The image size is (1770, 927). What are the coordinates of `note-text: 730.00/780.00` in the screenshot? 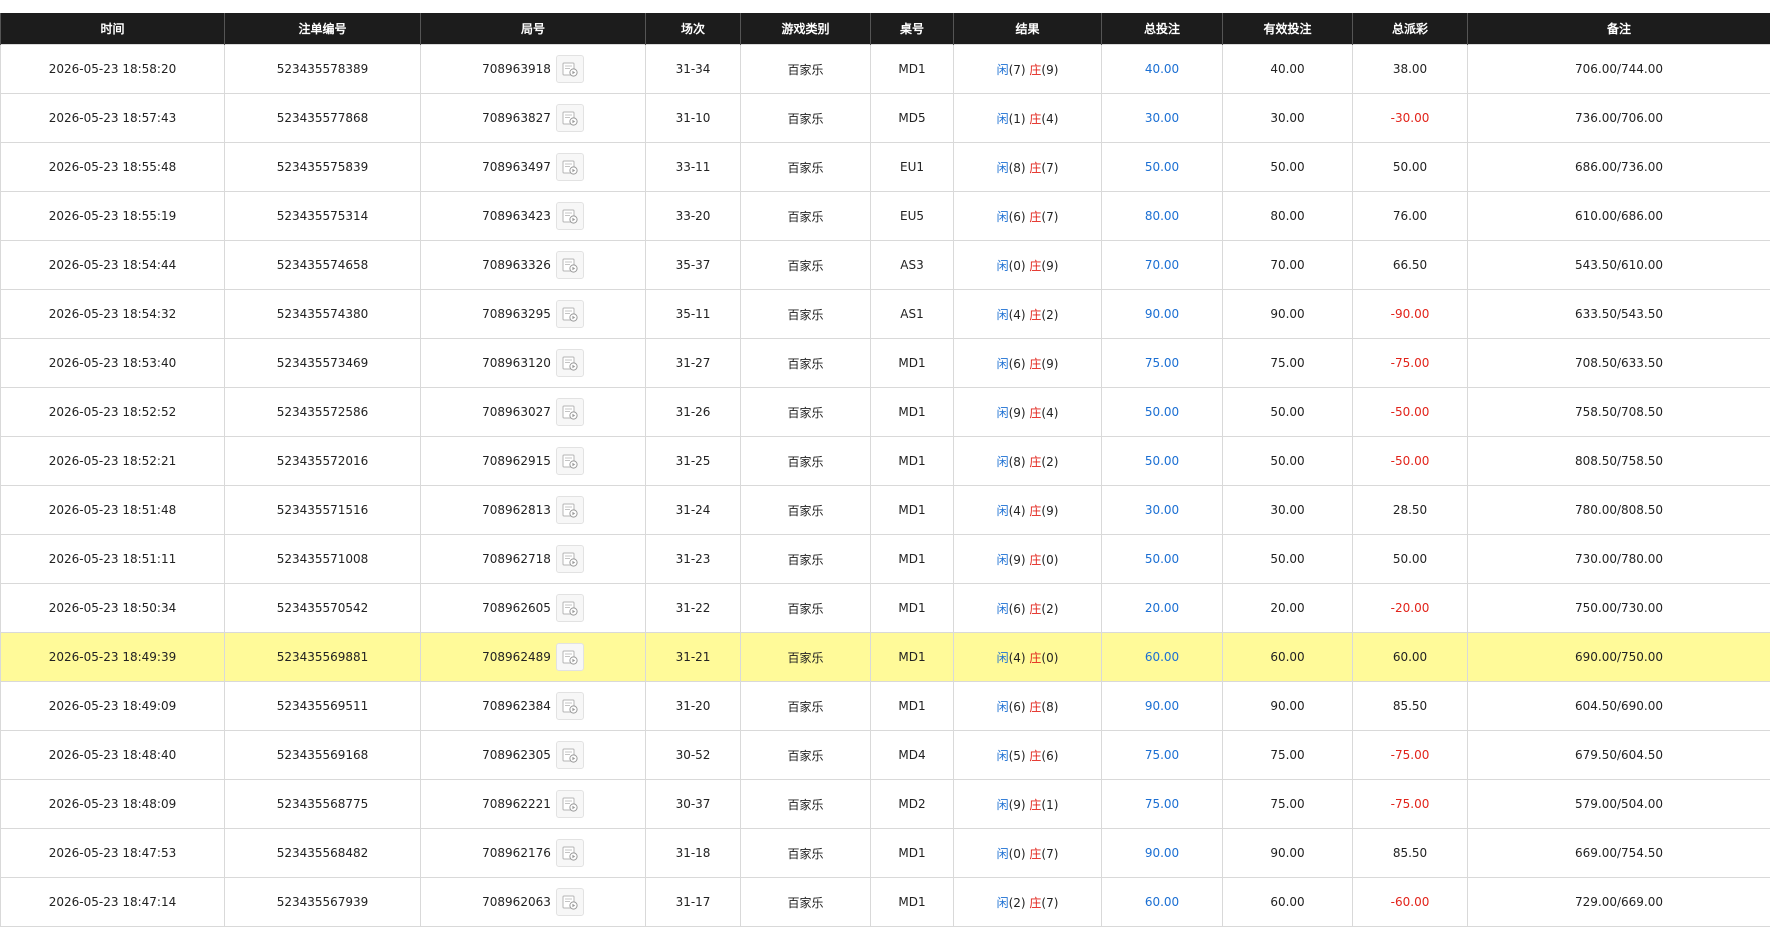 It's located at (1619, 559).